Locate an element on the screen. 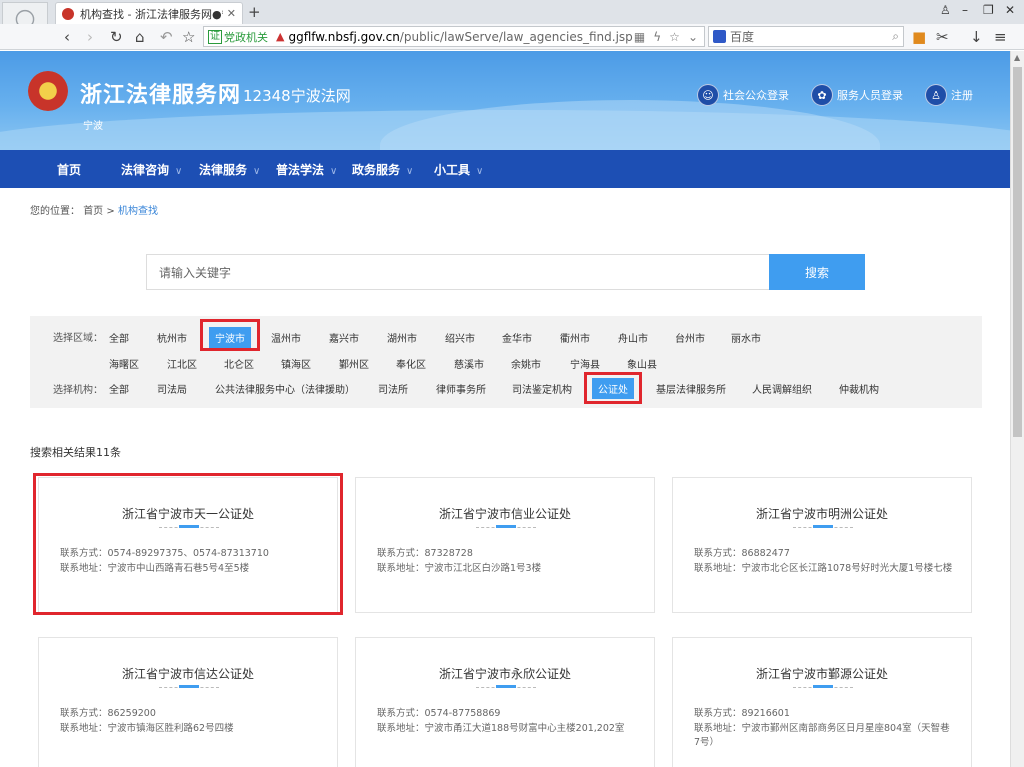 Image resolution: width=1024 pixels, height=767 pixels. chevron-down-icon: ∨ is located at coordinates (480, 171).